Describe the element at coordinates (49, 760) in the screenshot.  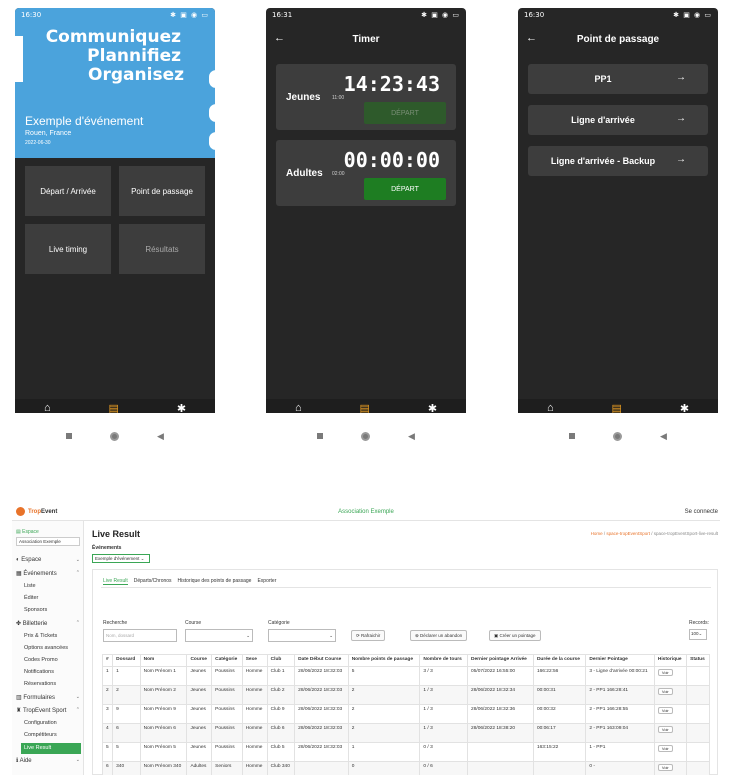
I see `sidebar-item-aide: ℹ Aide ⌄` at that location.